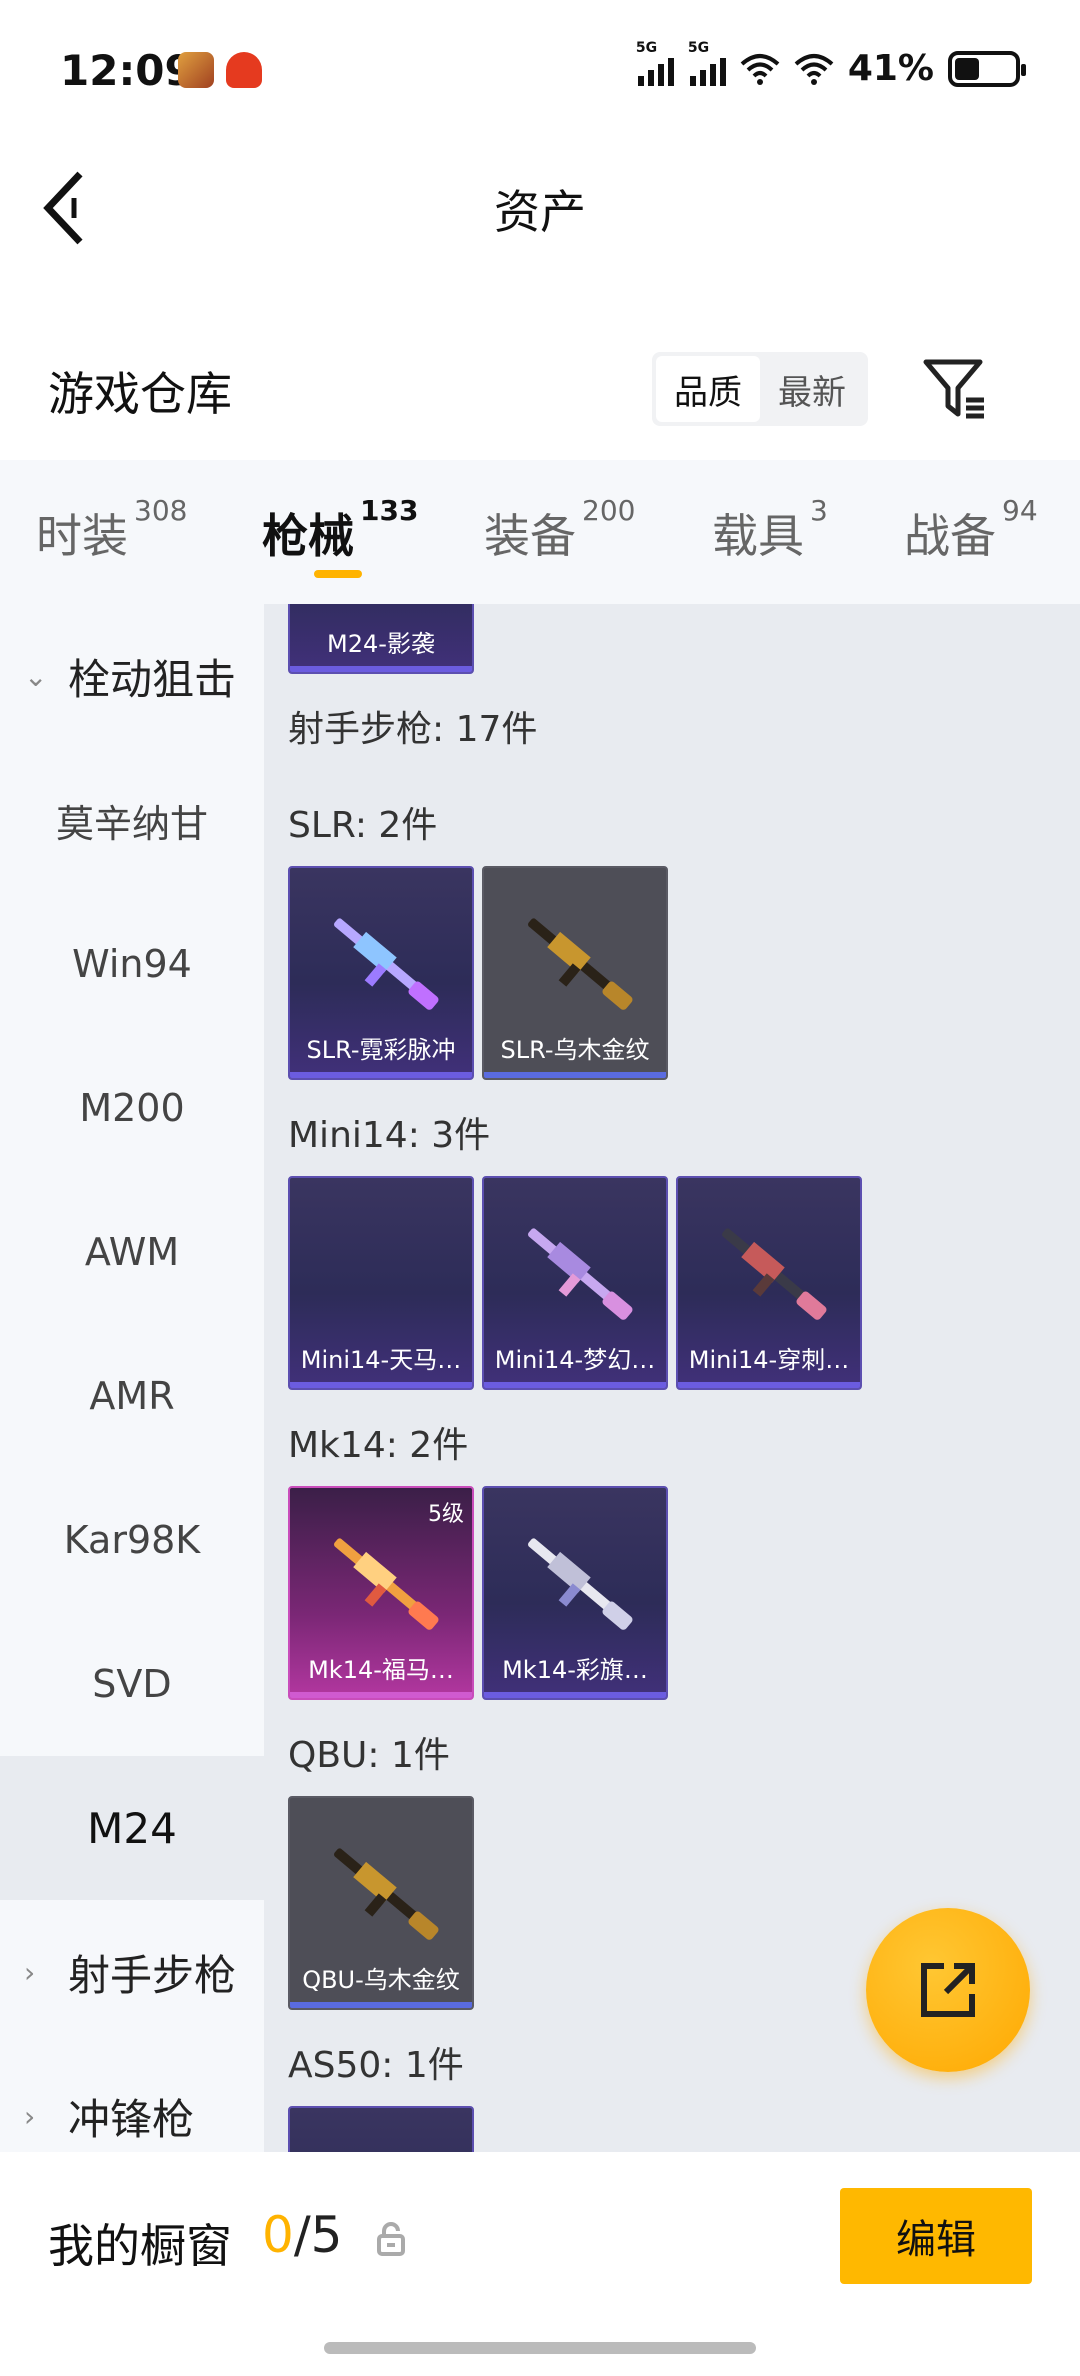 Image resolution: width=1080 pixels, height=2376 pixels. I want to click on item-card: SLR-乌木金纹, so click(575, 973).